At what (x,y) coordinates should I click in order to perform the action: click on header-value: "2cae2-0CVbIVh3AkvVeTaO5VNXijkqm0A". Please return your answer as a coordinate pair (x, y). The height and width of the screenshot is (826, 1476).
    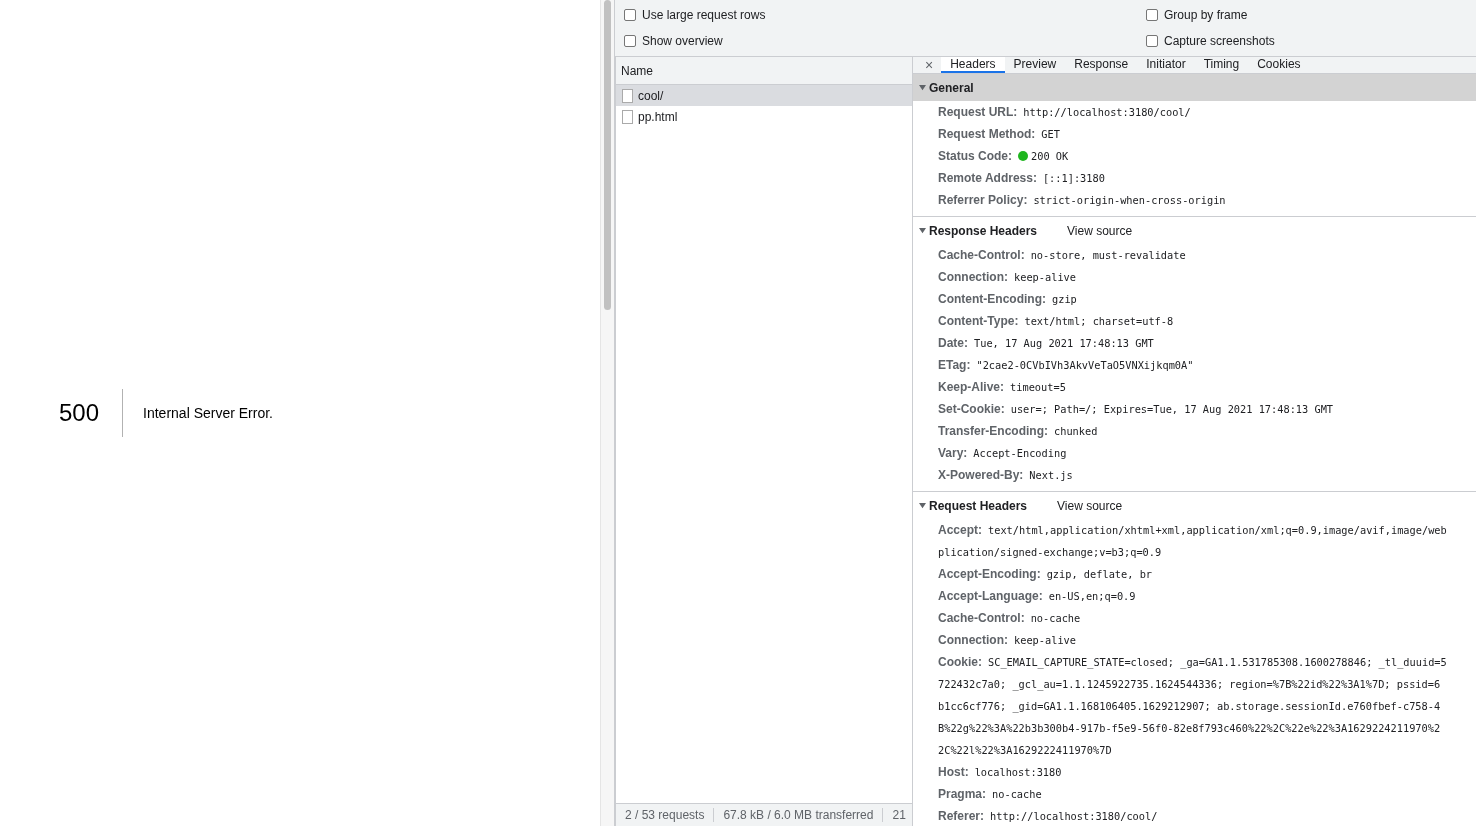
    Looking at the image, I should click on (1085, 365).